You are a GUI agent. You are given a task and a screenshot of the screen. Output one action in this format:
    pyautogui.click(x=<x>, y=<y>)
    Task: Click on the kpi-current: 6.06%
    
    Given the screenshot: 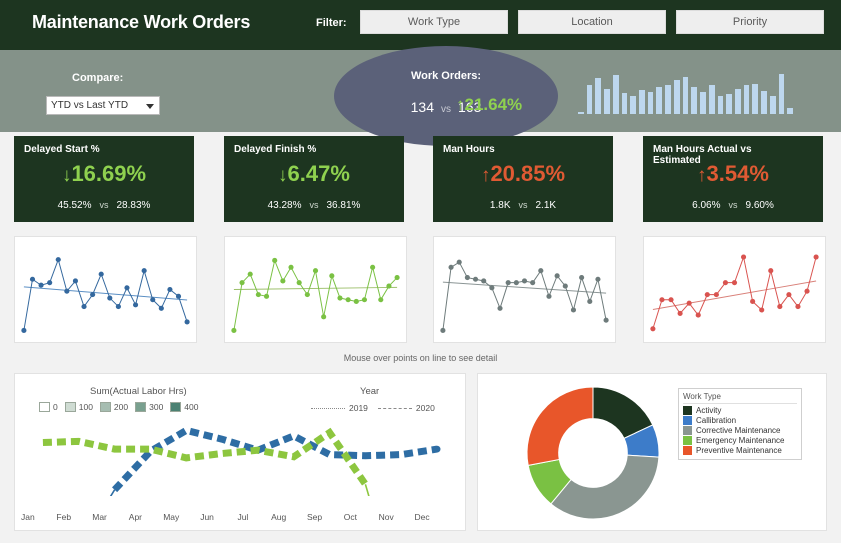 What is the action you would take?
    pyautogui.click(x=706, y=205)
    